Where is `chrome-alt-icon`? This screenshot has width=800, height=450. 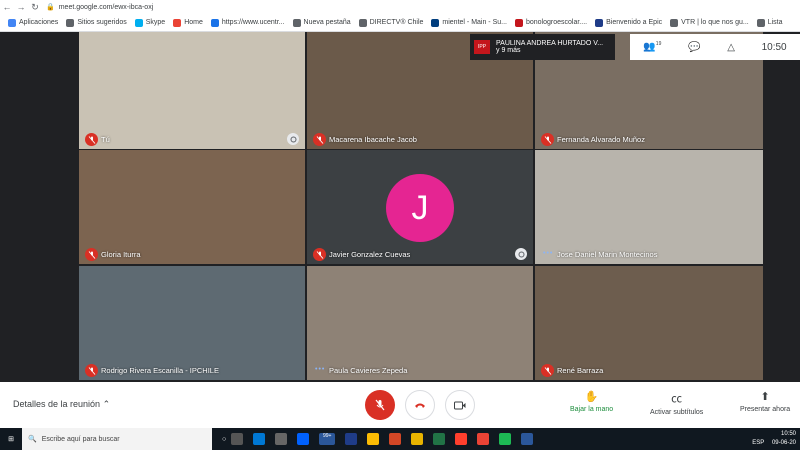 chrome-alt-icon is located at coordinates (483, 439).